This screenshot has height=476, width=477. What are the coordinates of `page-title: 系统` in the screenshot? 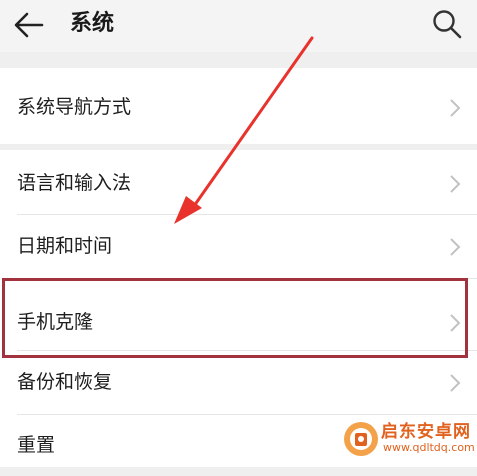 It's located at (92, 23).